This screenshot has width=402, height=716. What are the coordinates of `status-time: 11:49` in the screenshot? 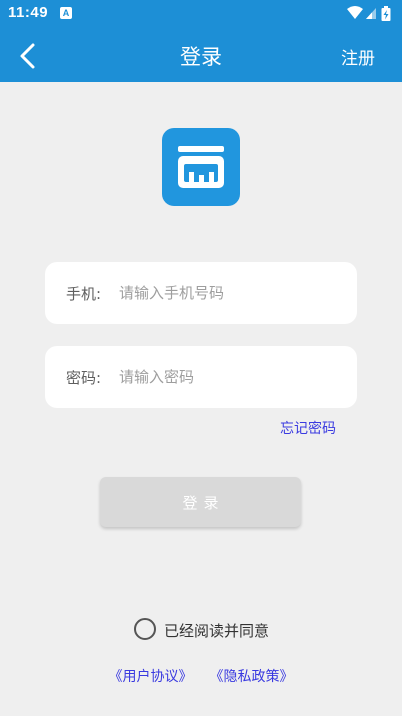 It's located at (28, 12).